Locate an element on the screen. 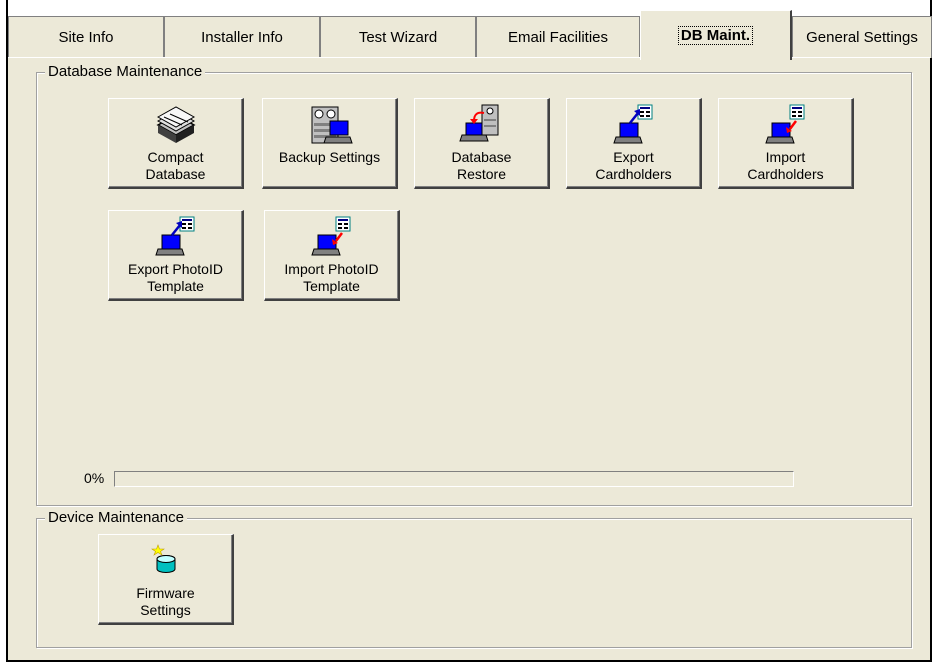  import-cardholders-button: Import Cardholders is located at coordinates (786, 143).